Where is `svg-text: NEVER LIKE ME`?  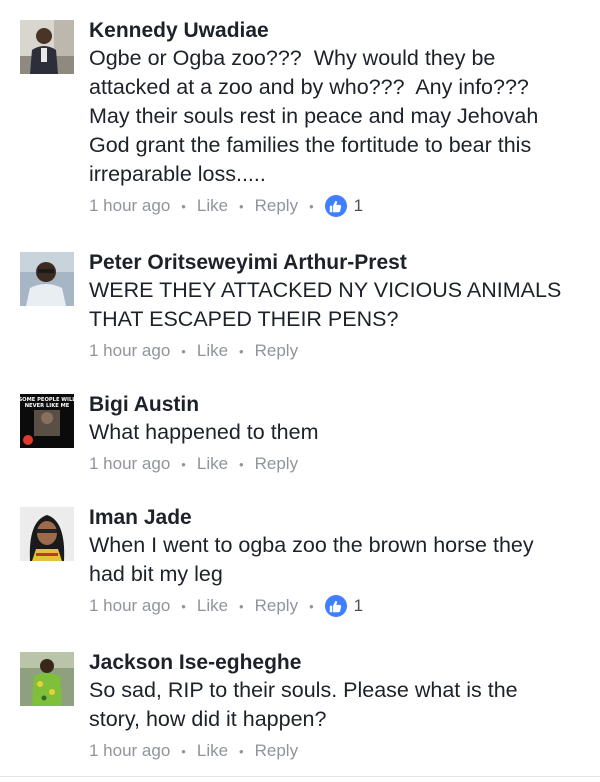
svg-text: NEVER LIKE ME is located at coordinates (47, 406).